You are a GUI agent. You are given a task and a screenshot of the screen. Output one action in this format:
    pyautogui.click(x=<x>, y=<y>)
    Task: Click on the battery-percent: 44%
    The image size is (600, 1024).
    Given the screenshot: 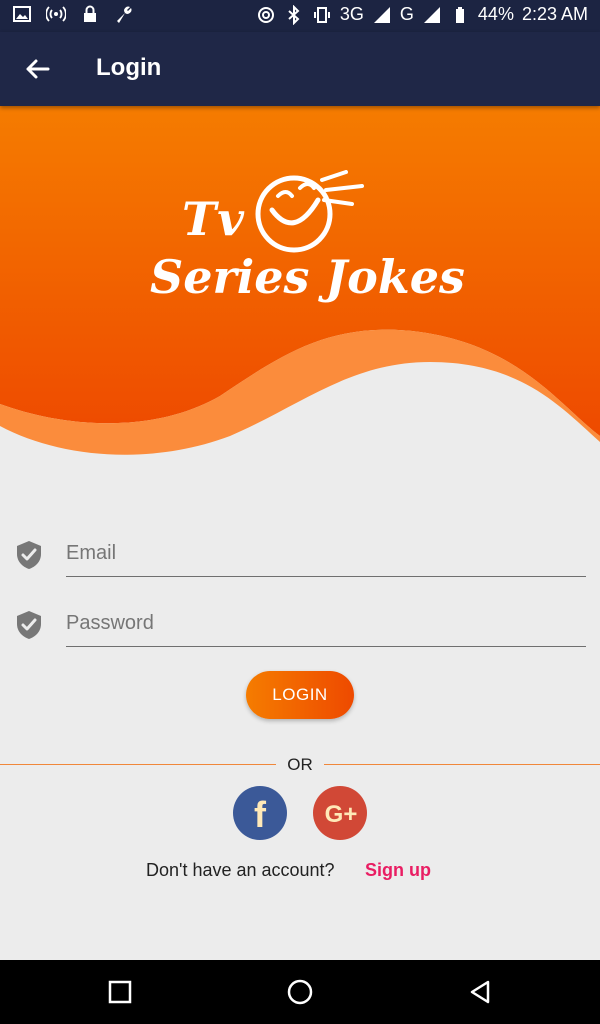 What is the action you would take?
    pyautogui.click(x=495, y=14)
    